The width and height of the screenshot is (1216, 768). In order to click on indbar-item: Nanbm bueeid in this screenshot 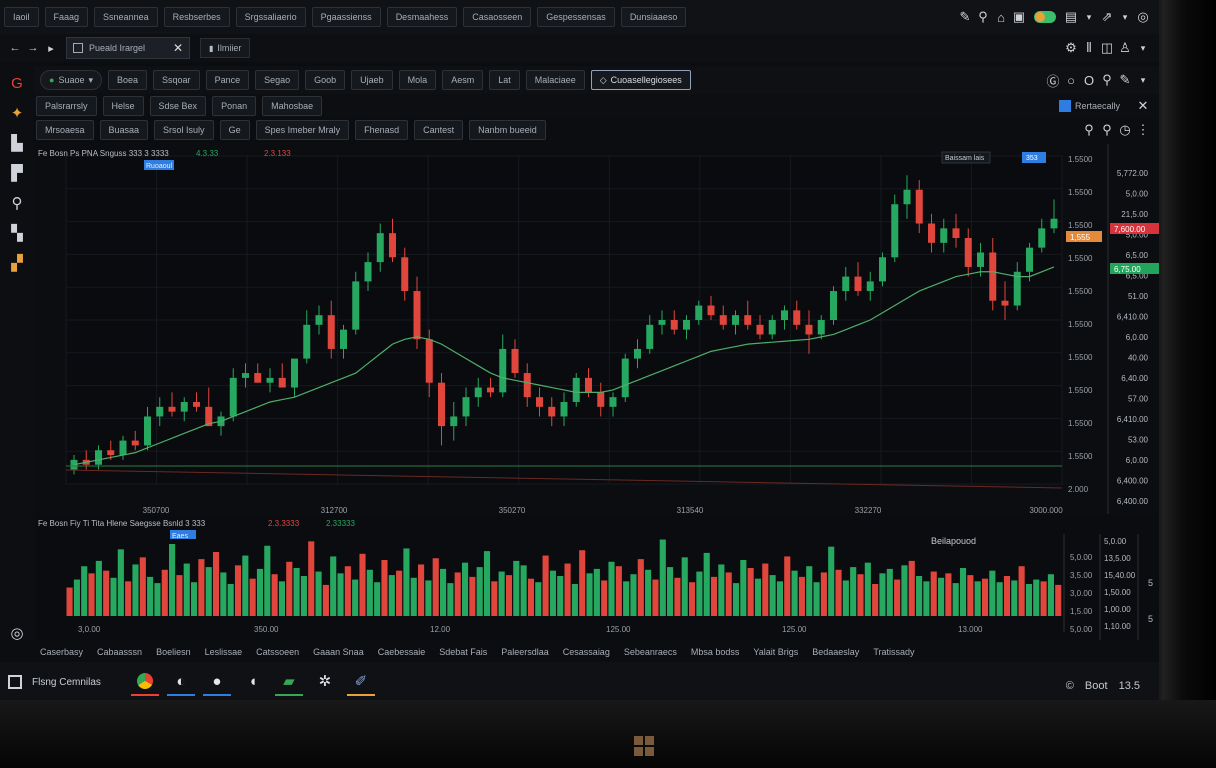, I will do `click(507, 130)`.